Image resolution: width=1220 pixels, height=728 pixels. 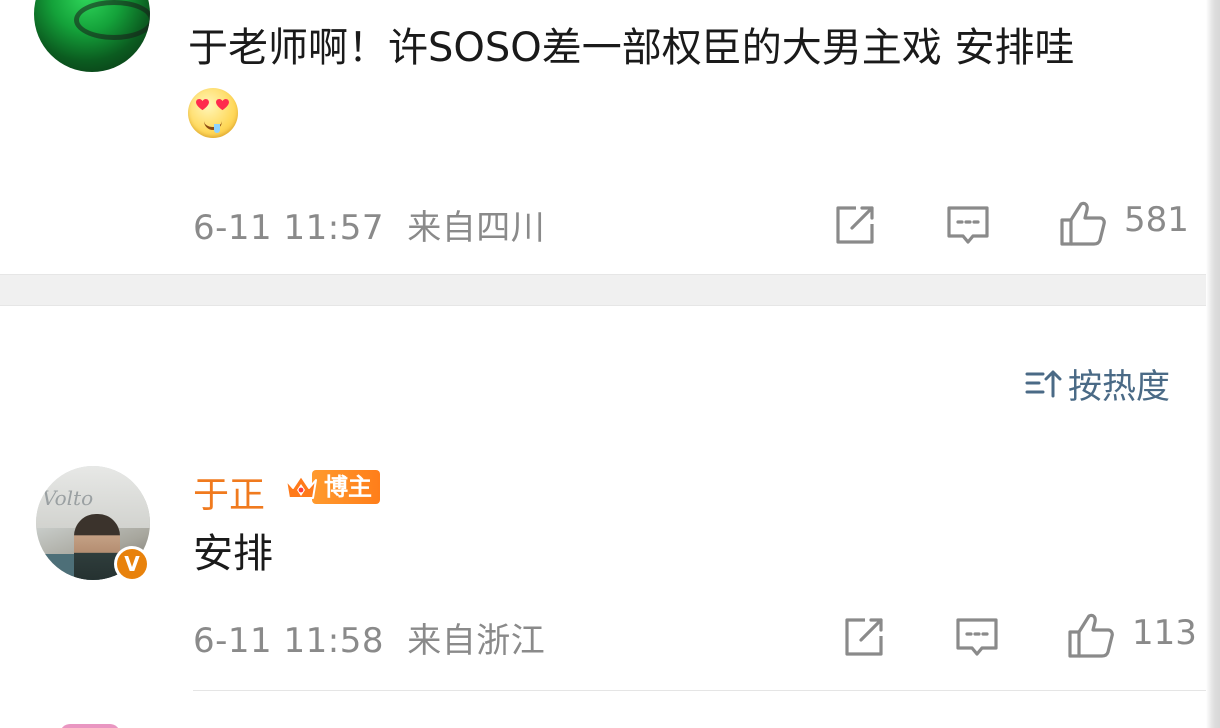 I want to click on crown-icon, so click(x=301, y=487).